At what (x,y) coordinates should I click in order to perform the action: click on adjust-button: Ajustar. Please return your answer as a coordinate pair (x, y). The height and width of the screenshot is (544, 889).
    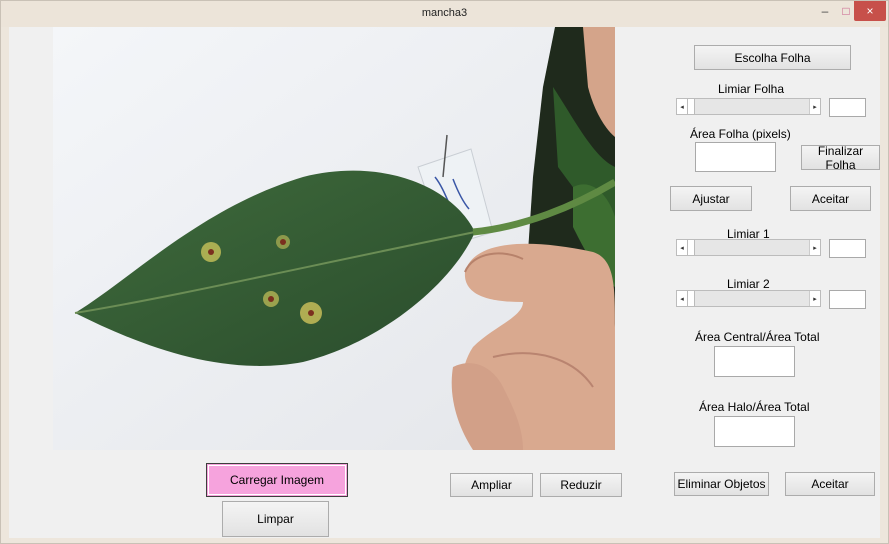
    Looking at the image, I should click on (711, 198).